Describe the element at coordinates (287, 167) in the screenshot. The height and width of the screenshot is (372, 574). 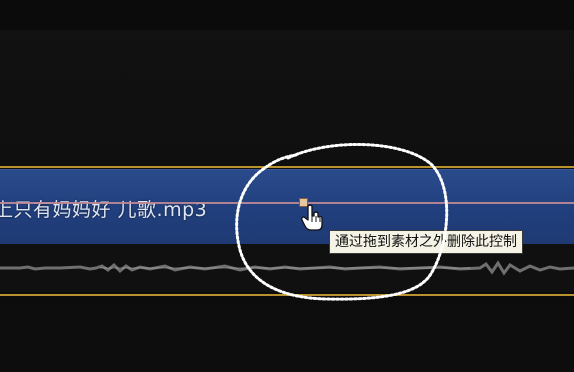
I see `audio-track-top-border` at that location.